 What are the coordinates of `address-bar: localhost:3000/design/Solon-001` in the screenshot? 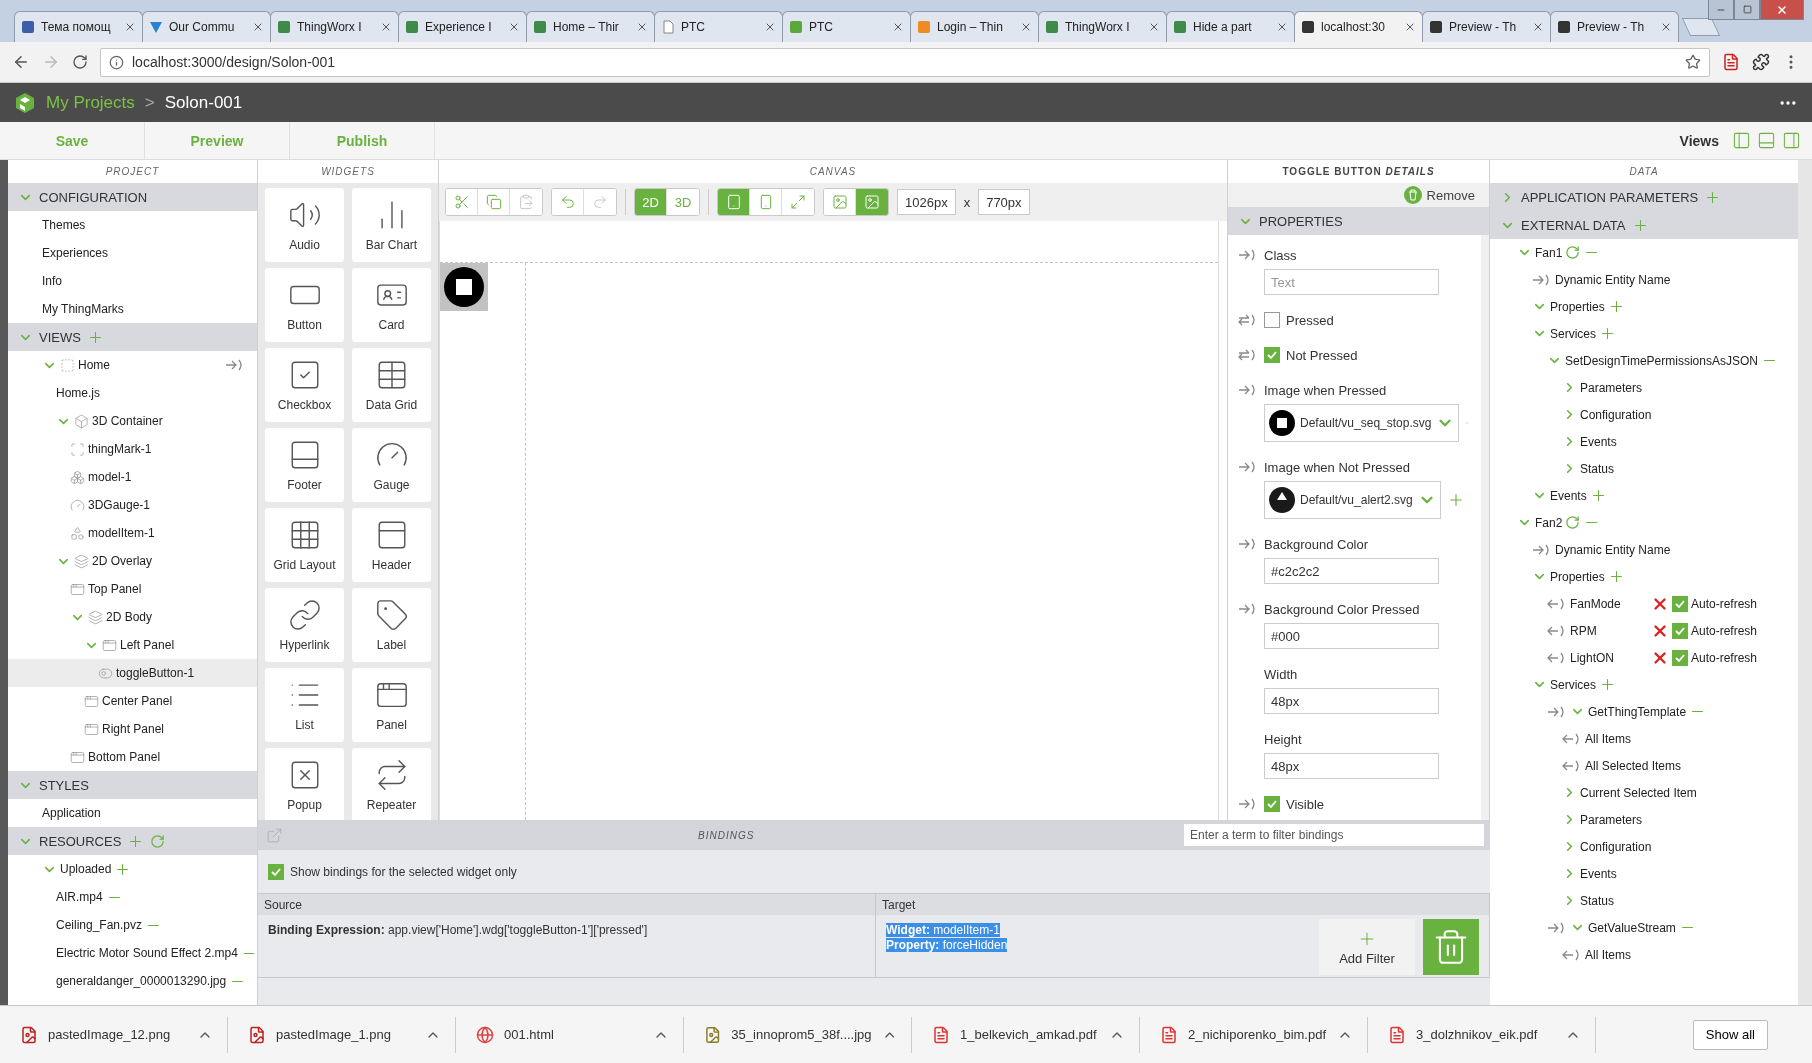 It's located at (905, 62).